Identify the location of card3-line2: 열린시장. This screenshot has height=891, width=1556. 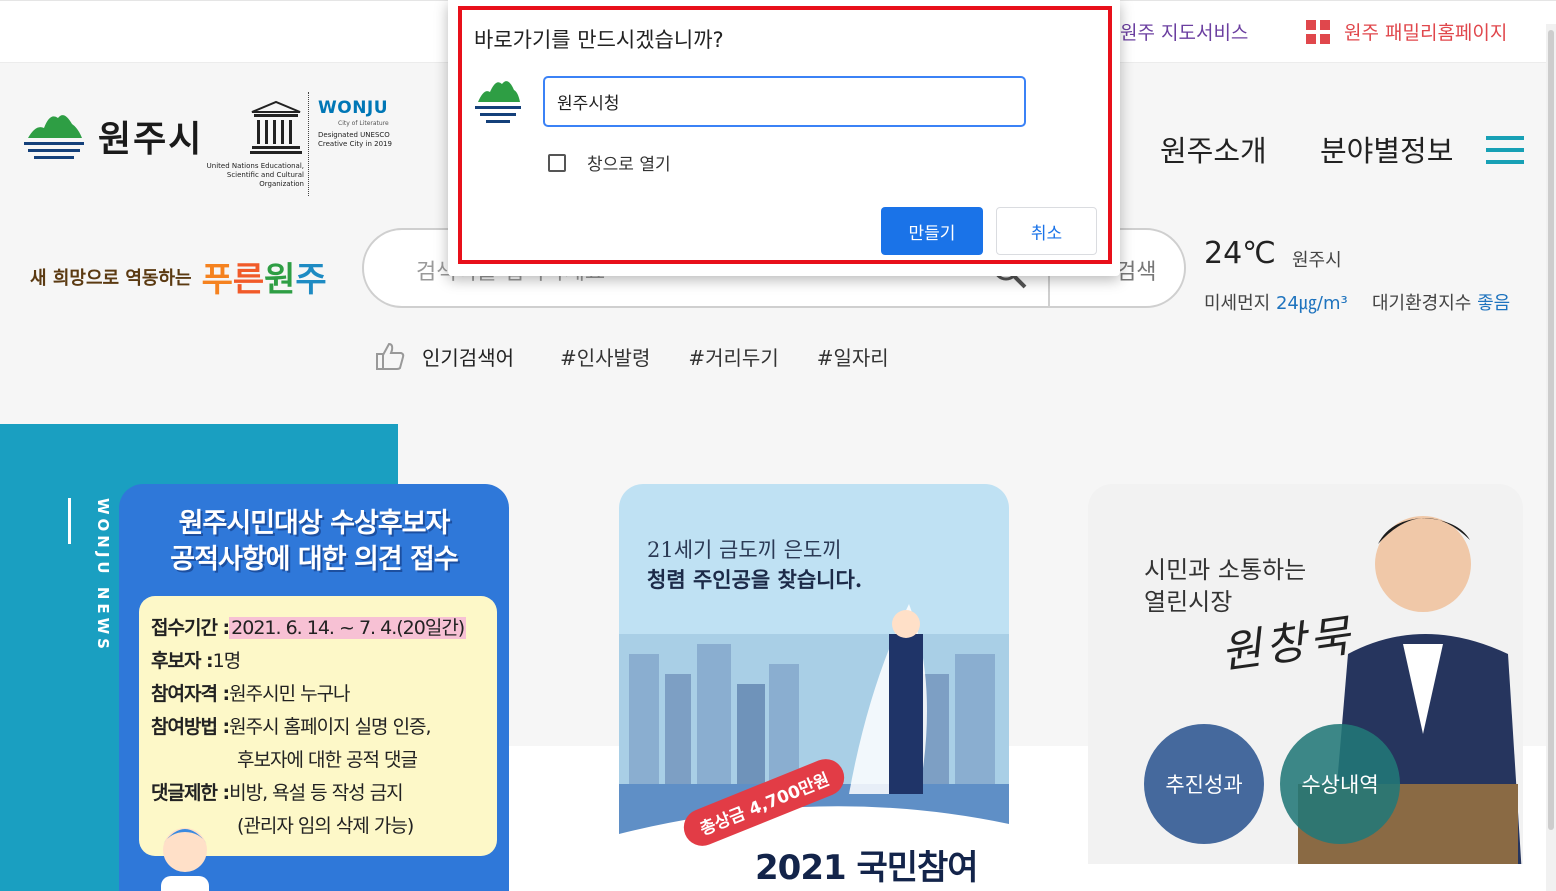
(1188, 602).